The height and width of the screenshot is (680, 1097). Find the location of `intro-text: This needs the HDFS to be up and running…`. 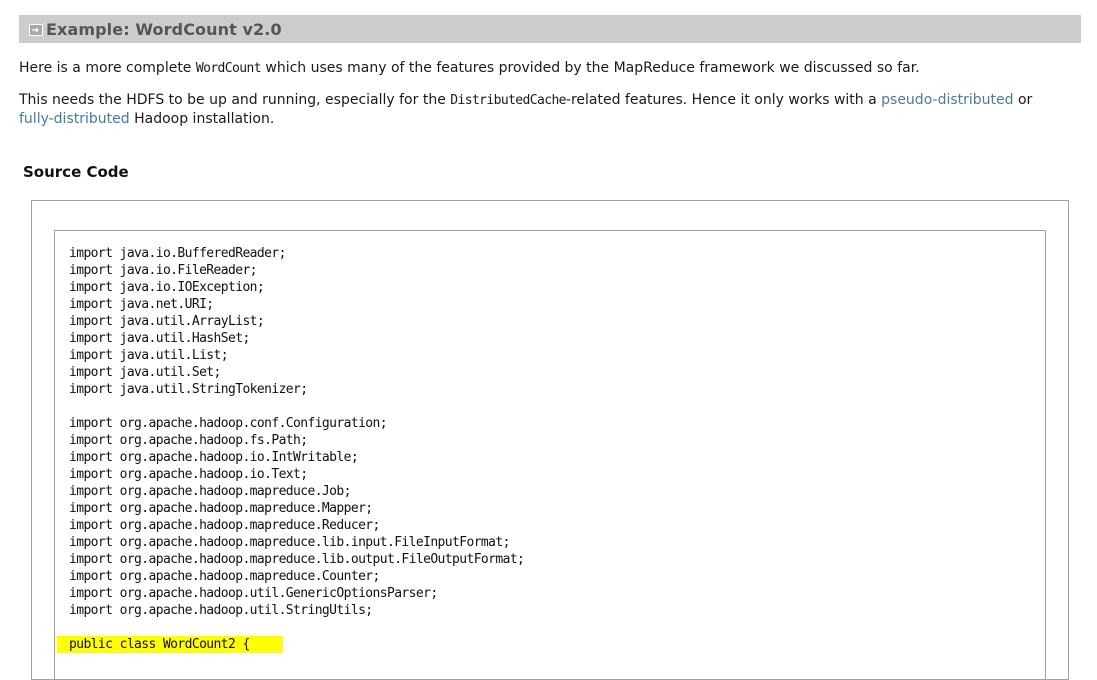

intro-text: This needs the HDFS to be up and running… is located at coordinates (235, 100).